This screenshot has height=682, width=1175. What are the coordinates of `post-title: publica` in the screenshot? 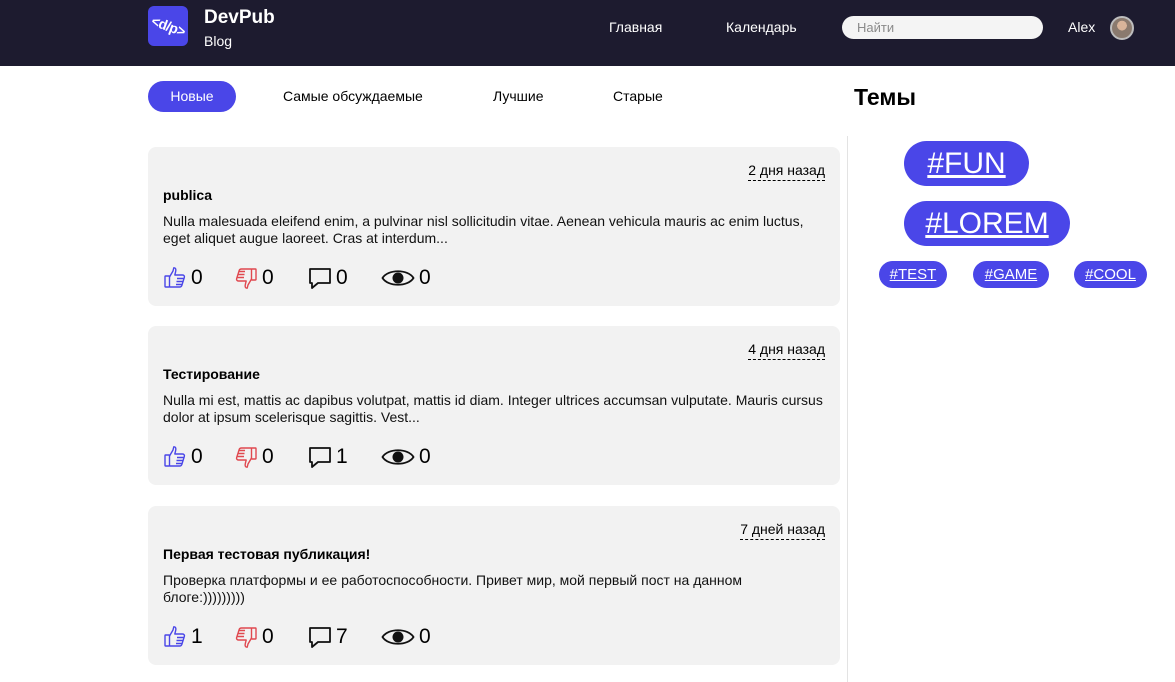 It's located at (187, 195).